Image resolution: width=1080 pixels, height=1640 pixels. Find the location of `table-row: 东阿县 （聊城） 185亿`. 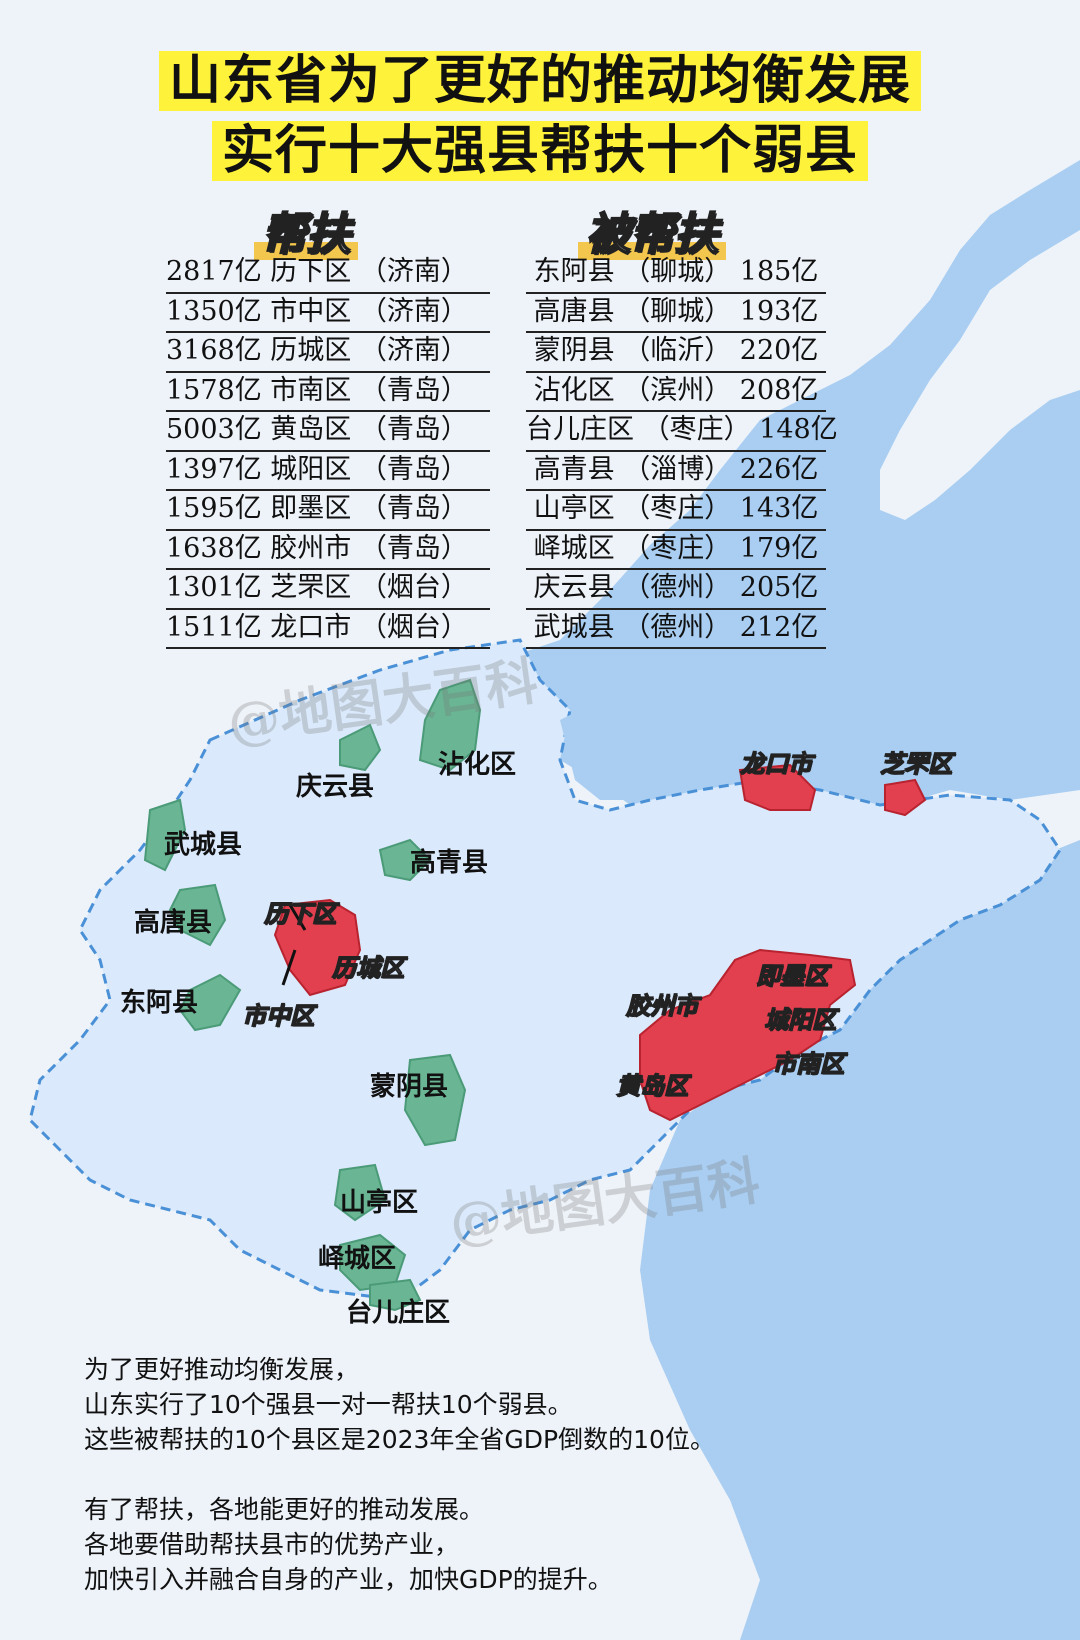

table-row: 东阿县 （聊城） 185亿 is located at coordinates (676, 274).